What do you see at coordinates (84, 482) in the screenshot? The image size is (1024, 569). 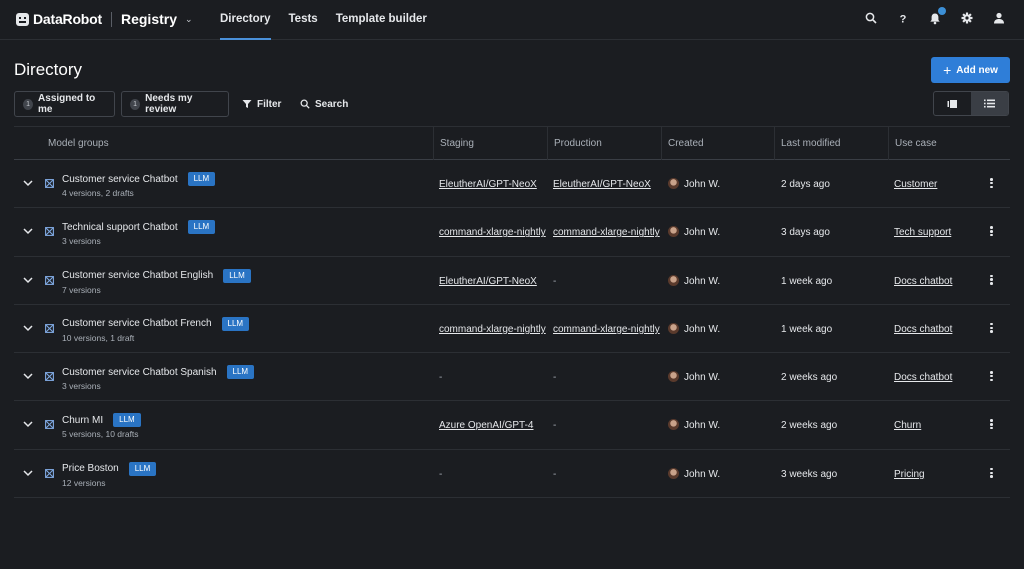 I see `version-count: 12 versions` at bounding box center [84, 482].